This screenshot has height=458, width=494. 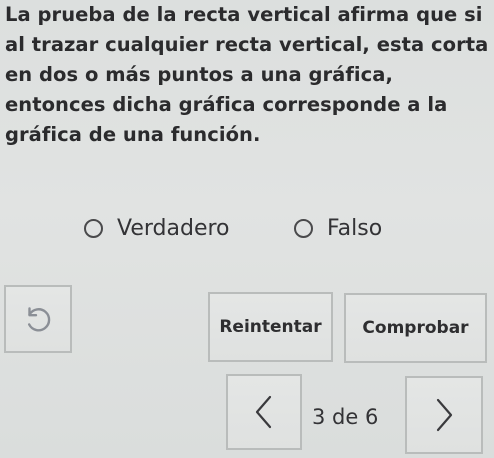 I want to click on check-button-label: Comprobar, so click(x=415, y=328).